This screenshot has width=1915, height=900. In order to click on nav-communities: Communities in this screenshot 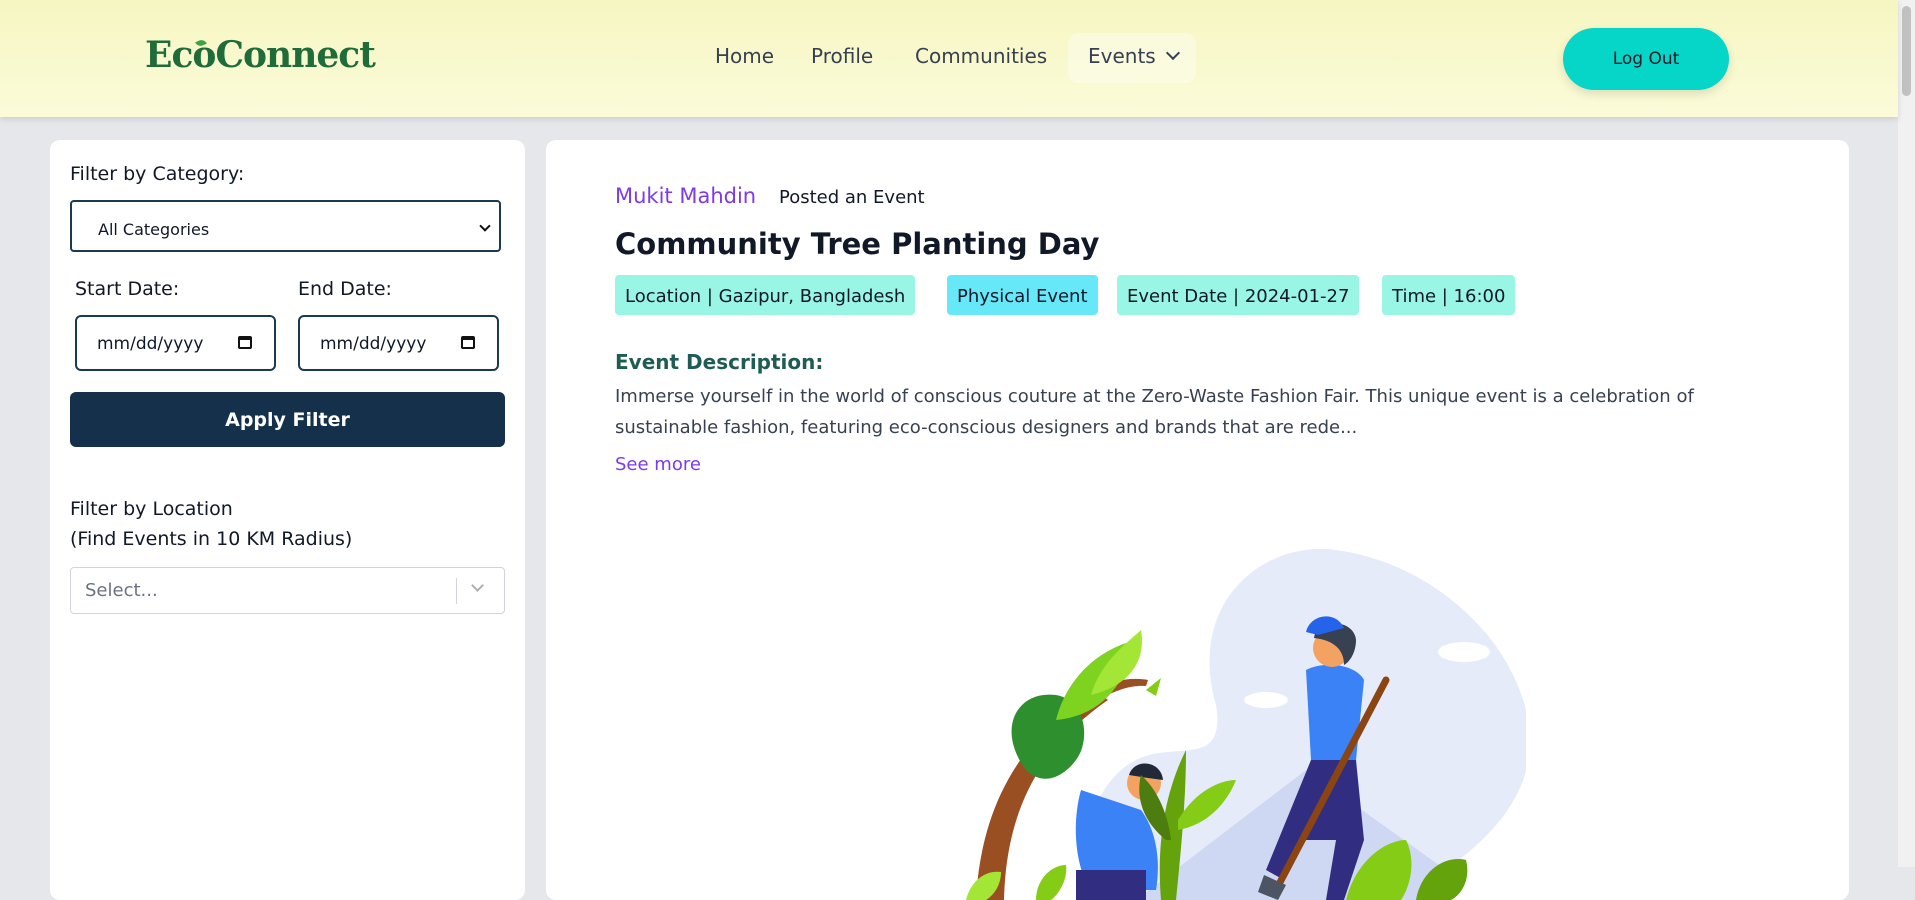, I will do `click(981, 56)`.